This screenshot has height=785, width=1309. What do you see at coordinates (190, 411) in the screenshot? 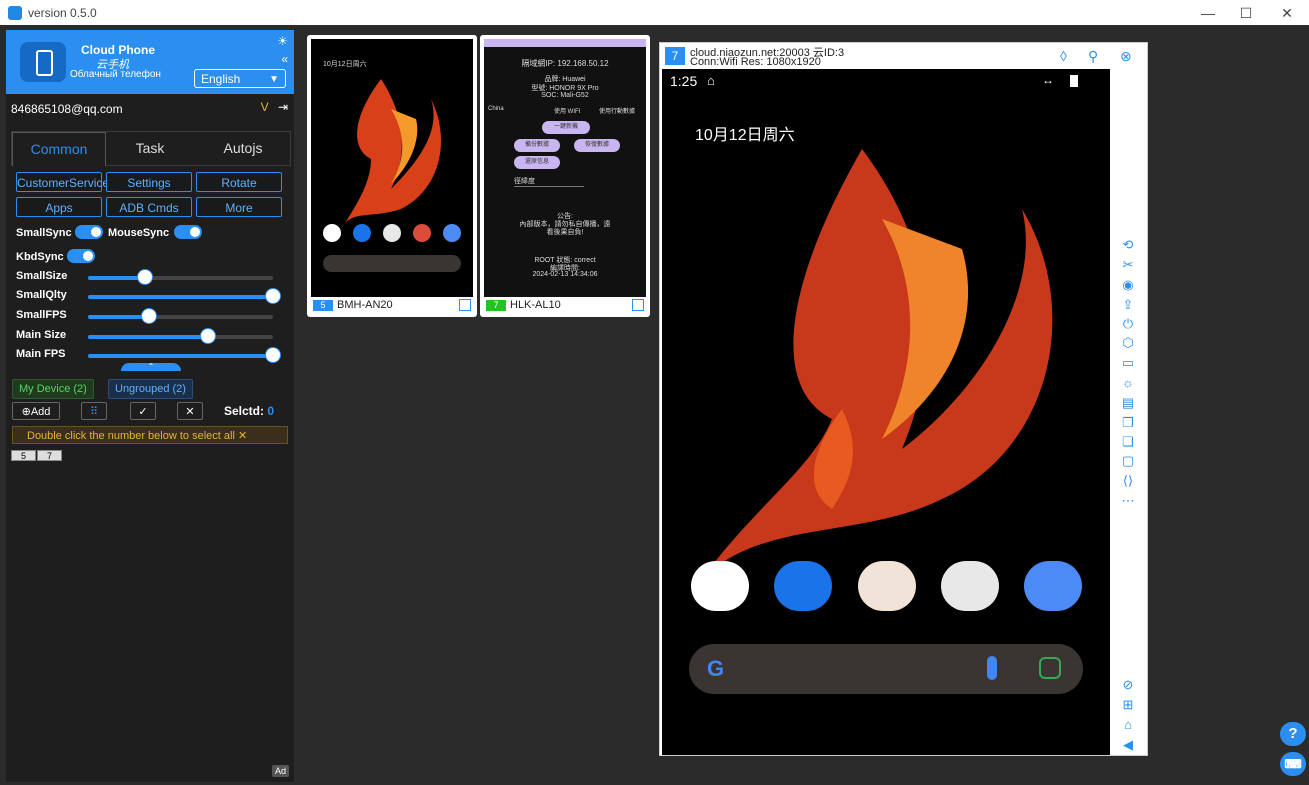
I see `close-icon: ✕` at bounding box center [190, 411].